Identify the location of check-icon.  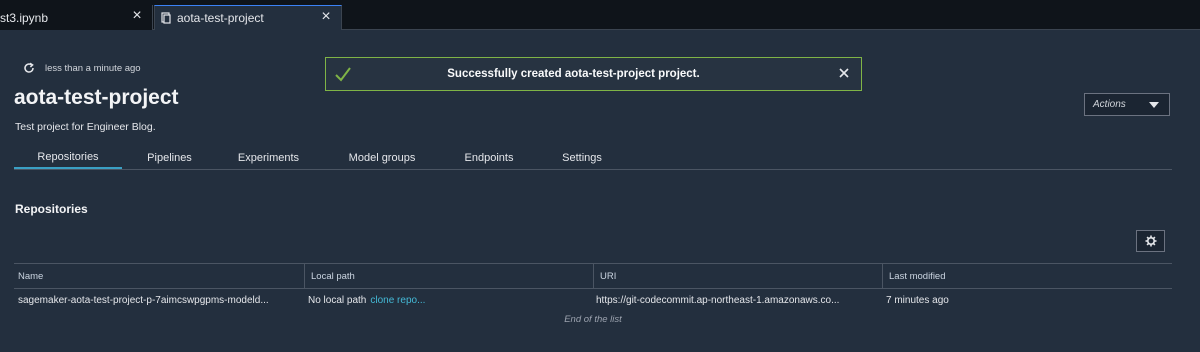
(343, 74).